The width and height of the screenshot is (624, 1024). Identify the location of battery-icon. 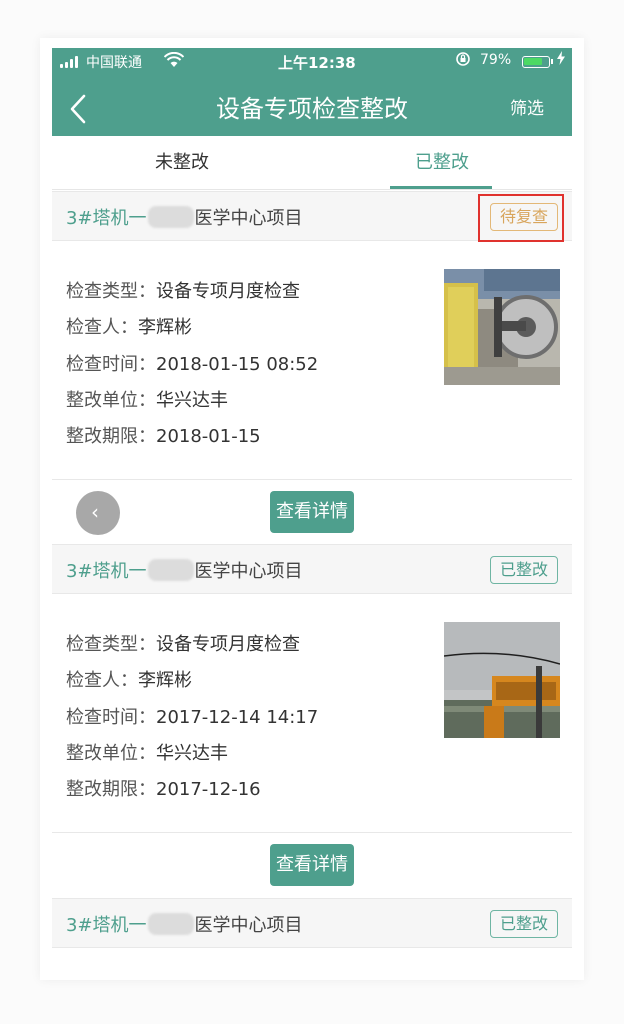
(536, 62).